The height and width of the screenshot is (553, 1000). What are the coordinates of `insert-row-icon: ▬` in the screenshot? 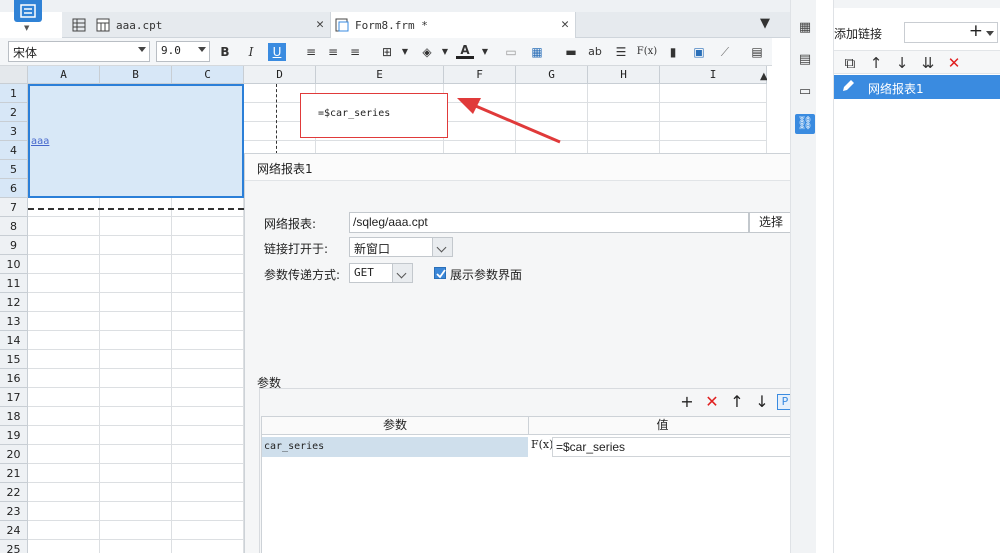 It's located at (571, 52).